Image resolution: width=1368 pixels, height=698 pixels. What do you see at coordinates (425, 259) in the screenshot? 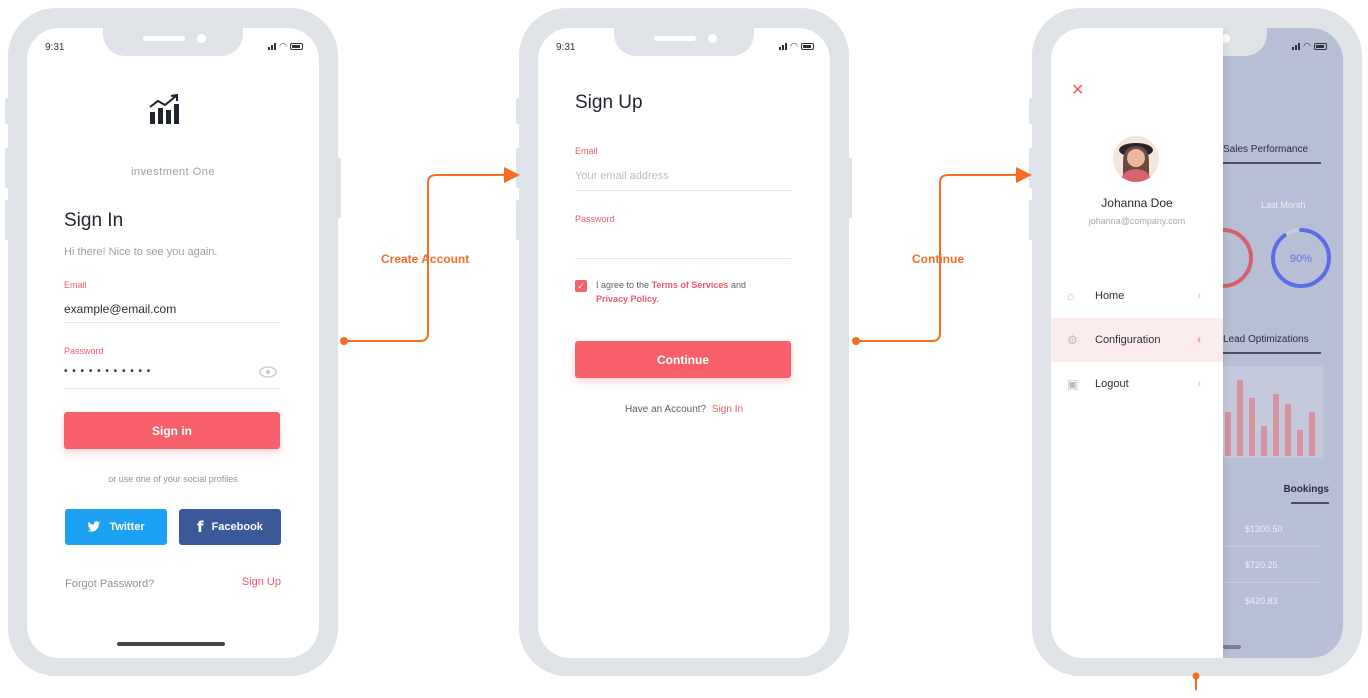
I see `create-account-label: Create Account` at bounding box center [425, 259].